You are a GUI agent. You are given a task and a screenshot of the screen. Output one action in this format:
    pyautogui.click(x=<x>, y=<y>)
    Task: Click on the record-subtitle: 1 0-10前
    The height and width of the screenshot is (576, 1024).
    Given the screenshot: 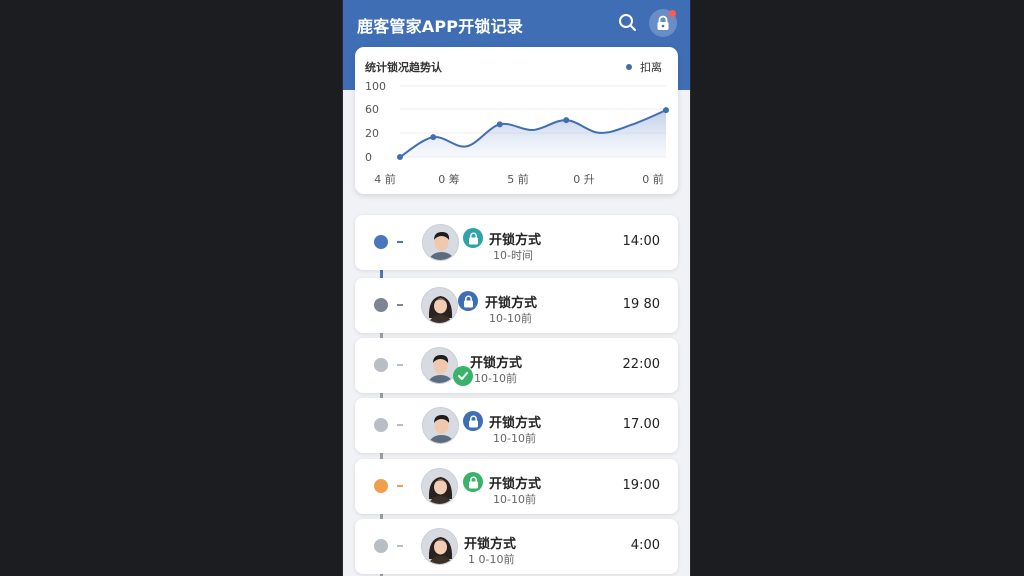 What is the action you would take?
    pyautogui.click(x=491, y=559)
    